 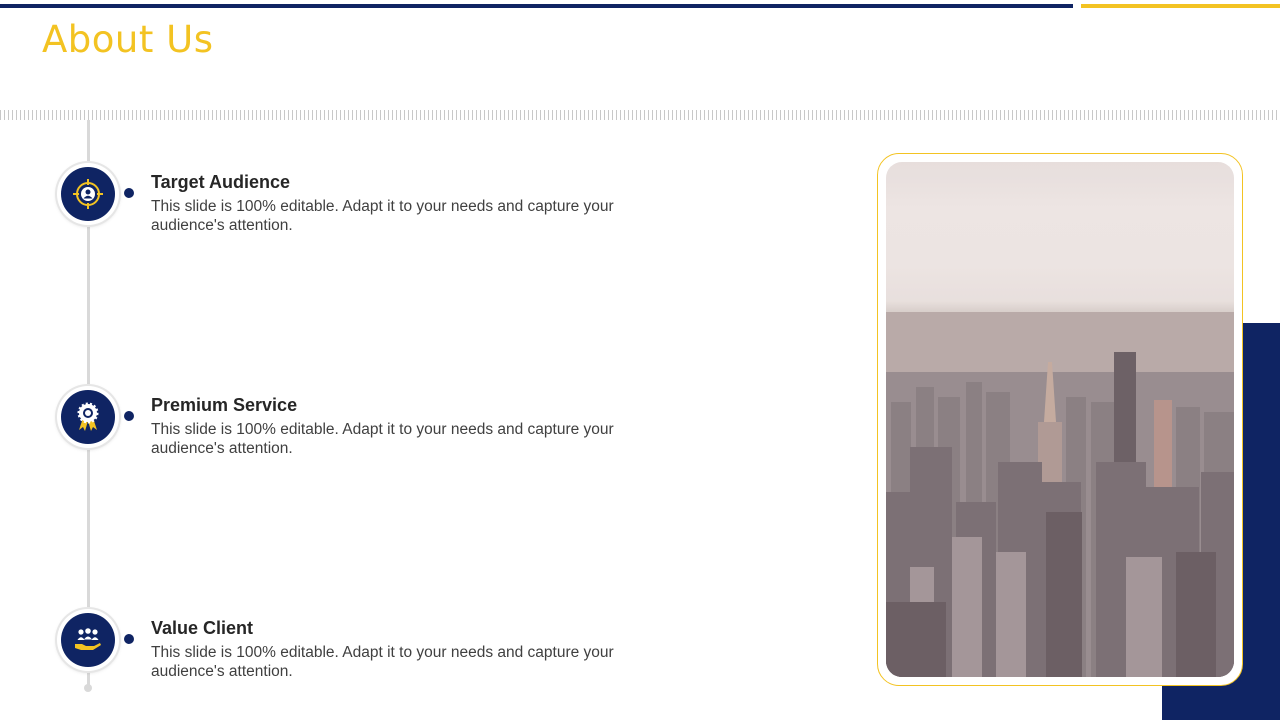 I want to click on top-accent-bar-gold, so click(x=1180, y=6).